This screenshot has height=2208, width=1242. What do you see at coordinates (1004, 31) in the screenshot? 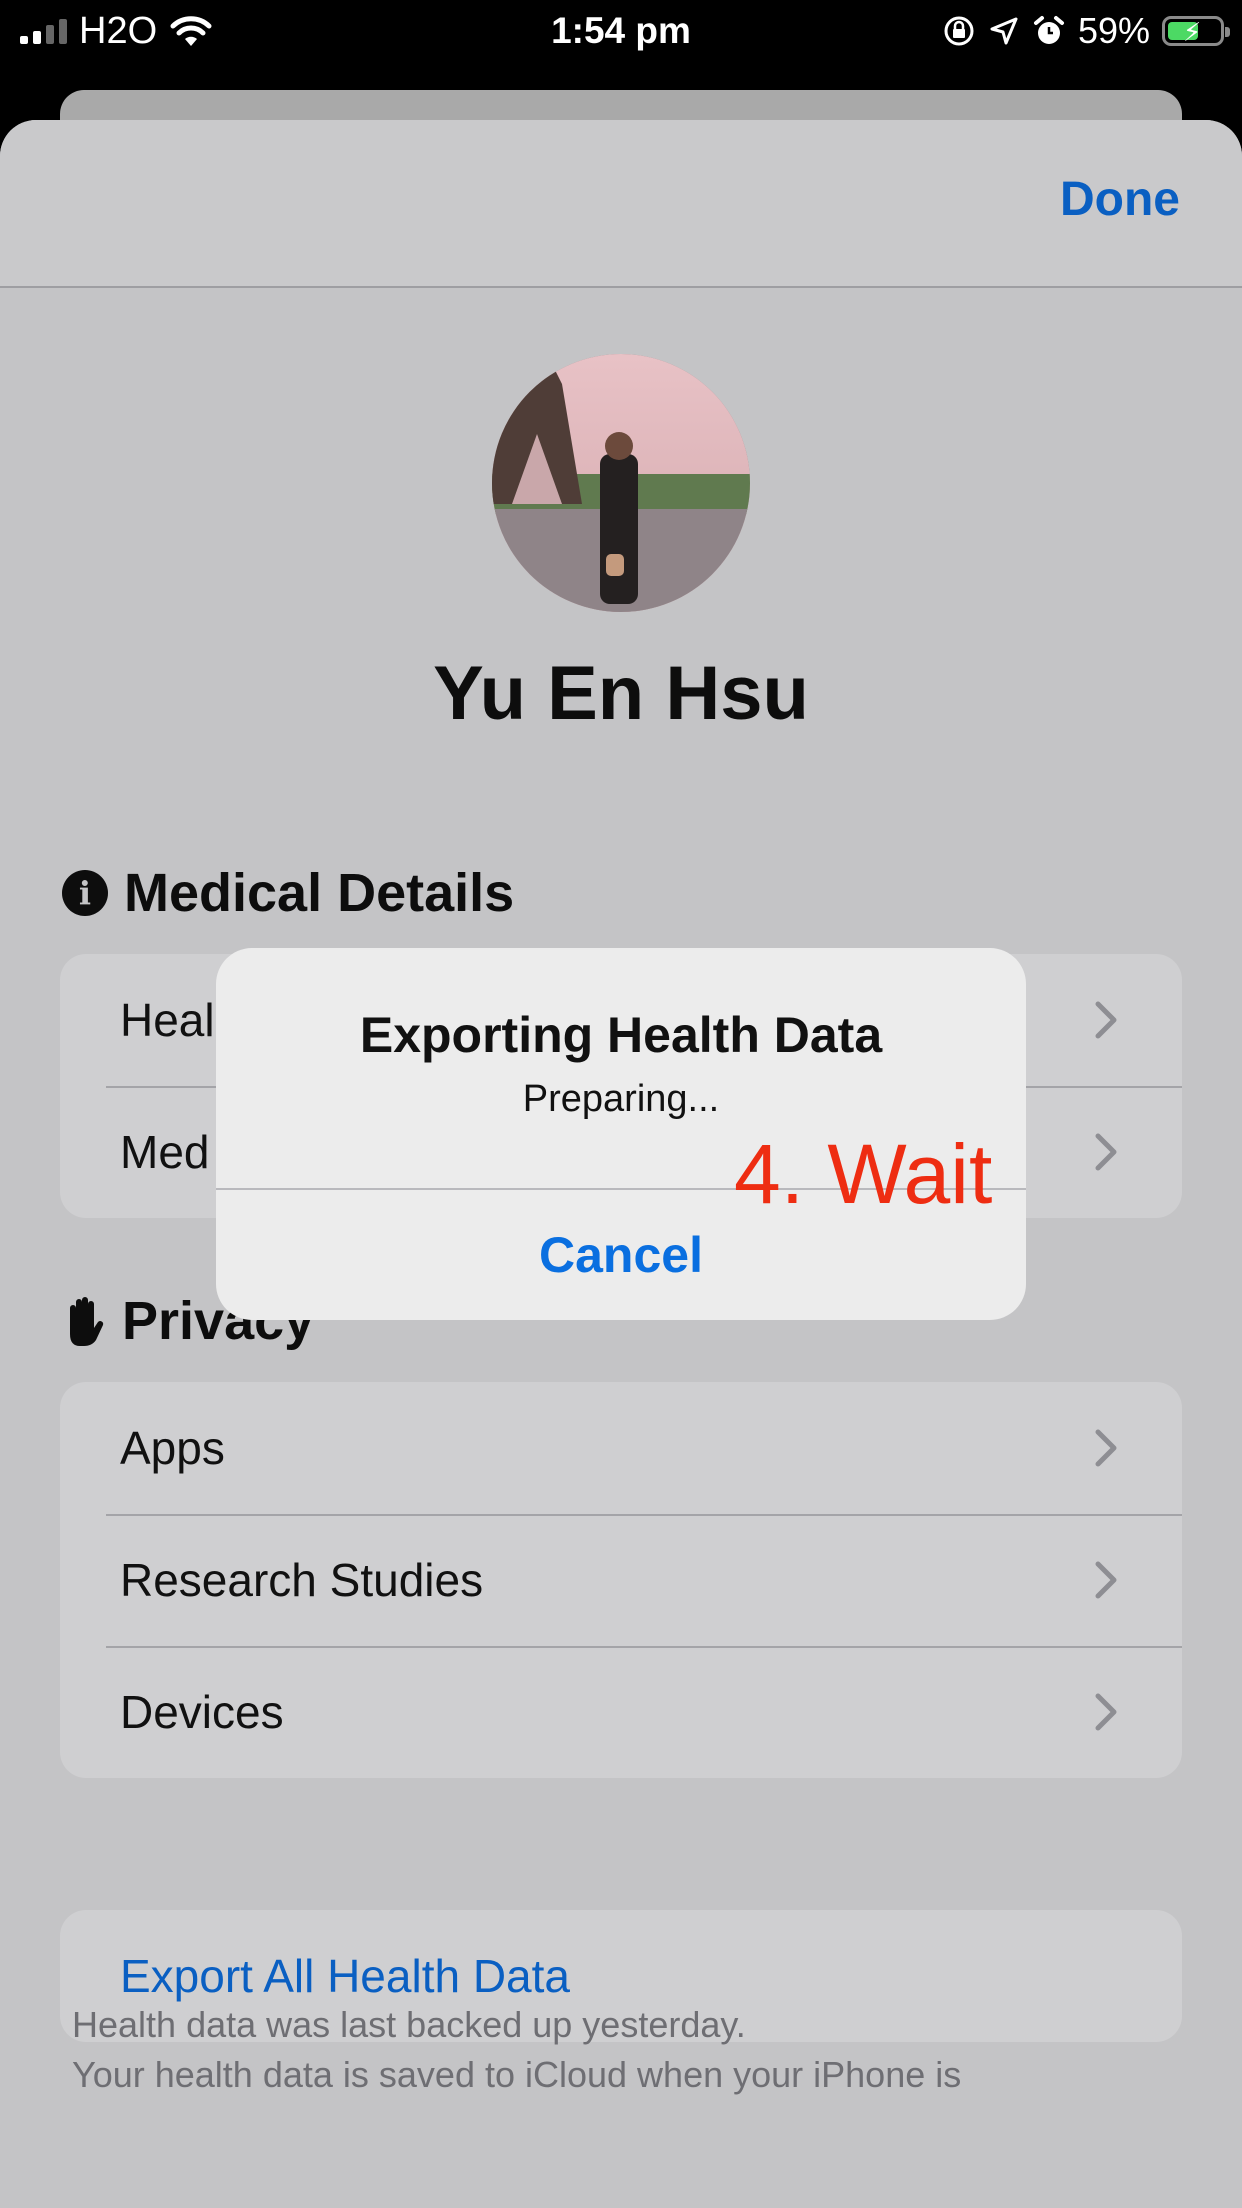
I see `location-arrow-icon` at bounding box center [1004, 31].